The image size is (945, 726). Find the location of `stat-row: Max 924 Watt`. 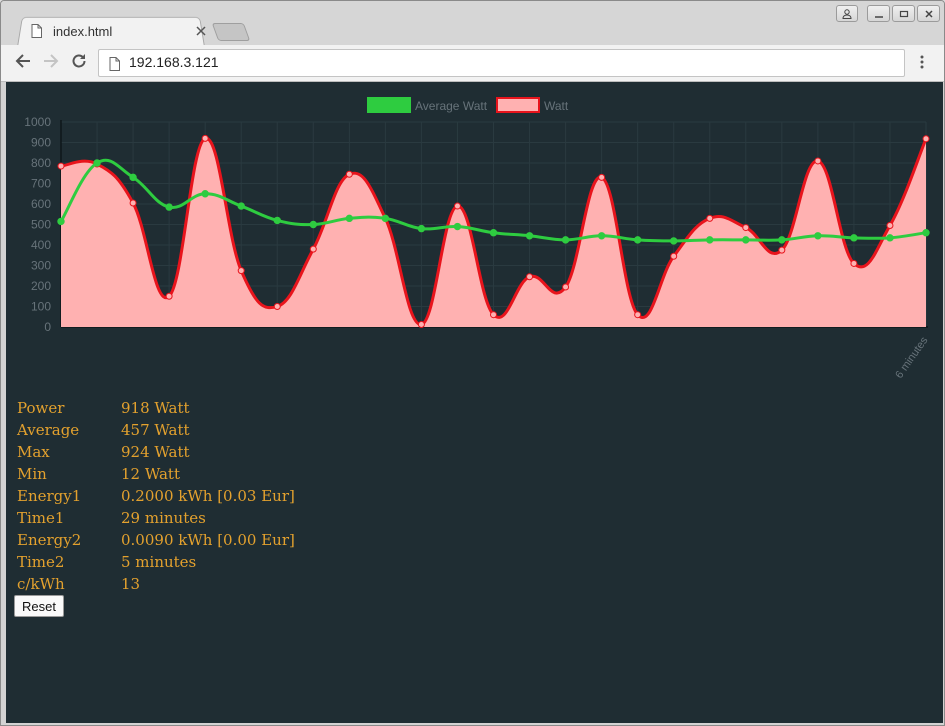

stat-row: Max 924 Watt is located at coordinates (156, 452).